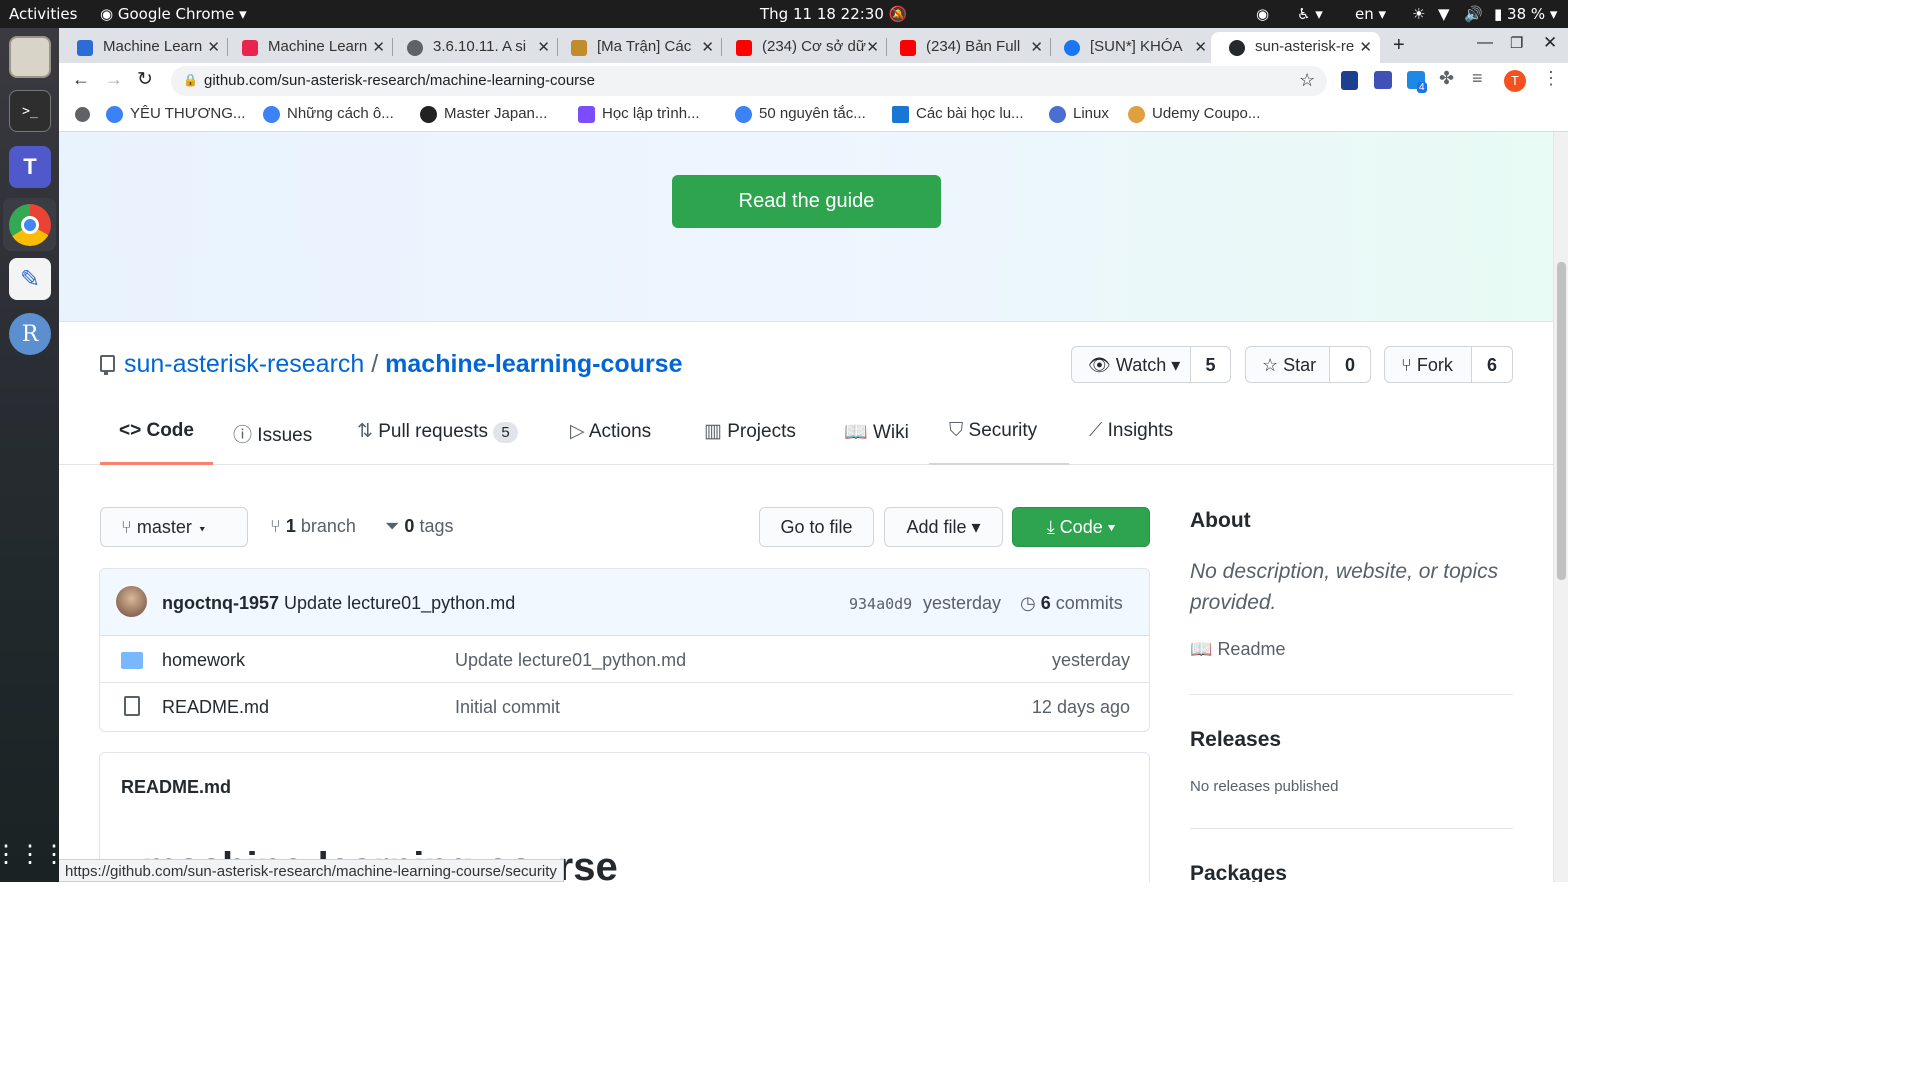 This screenshot has width=1920, height=1080. I want to click on files-icon, so click(30, 57).